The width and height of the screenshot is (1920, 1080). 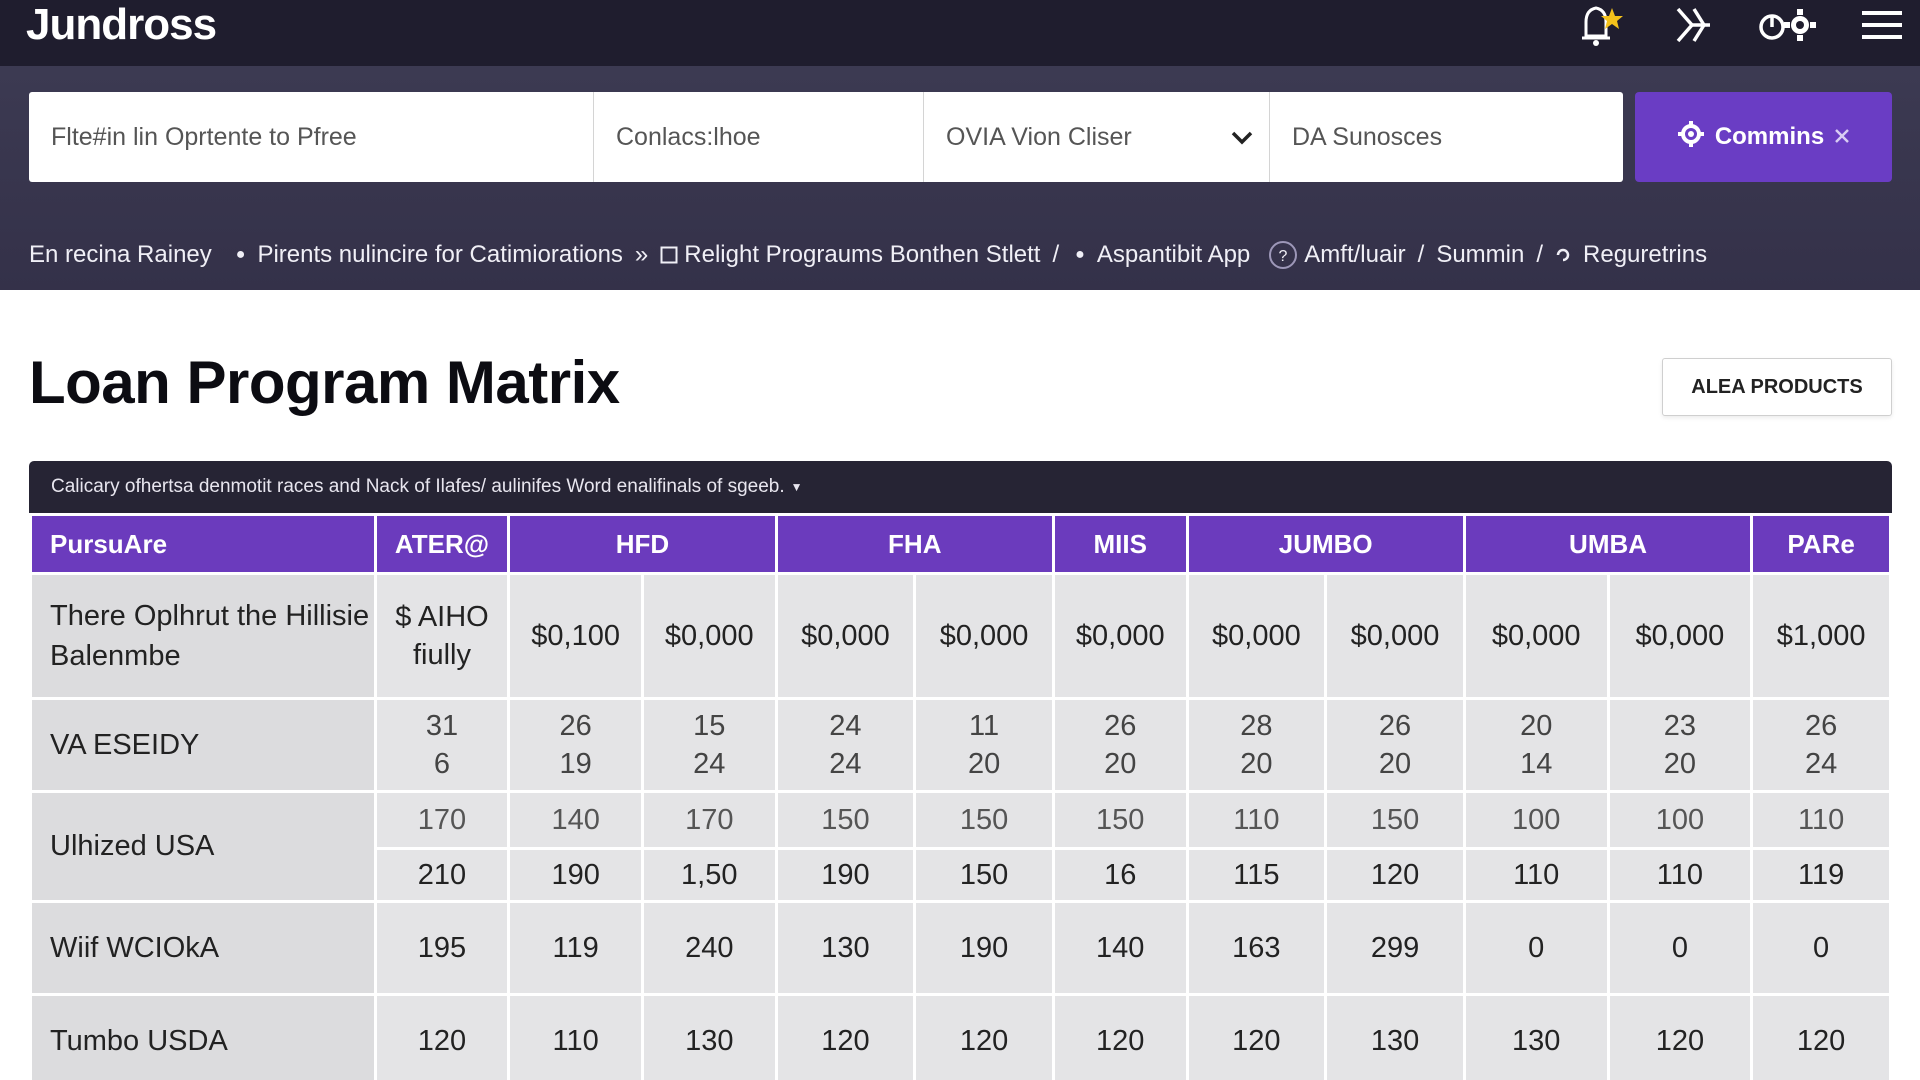 I want to click on table-cell: 1,50, so click(x=709, y=875).